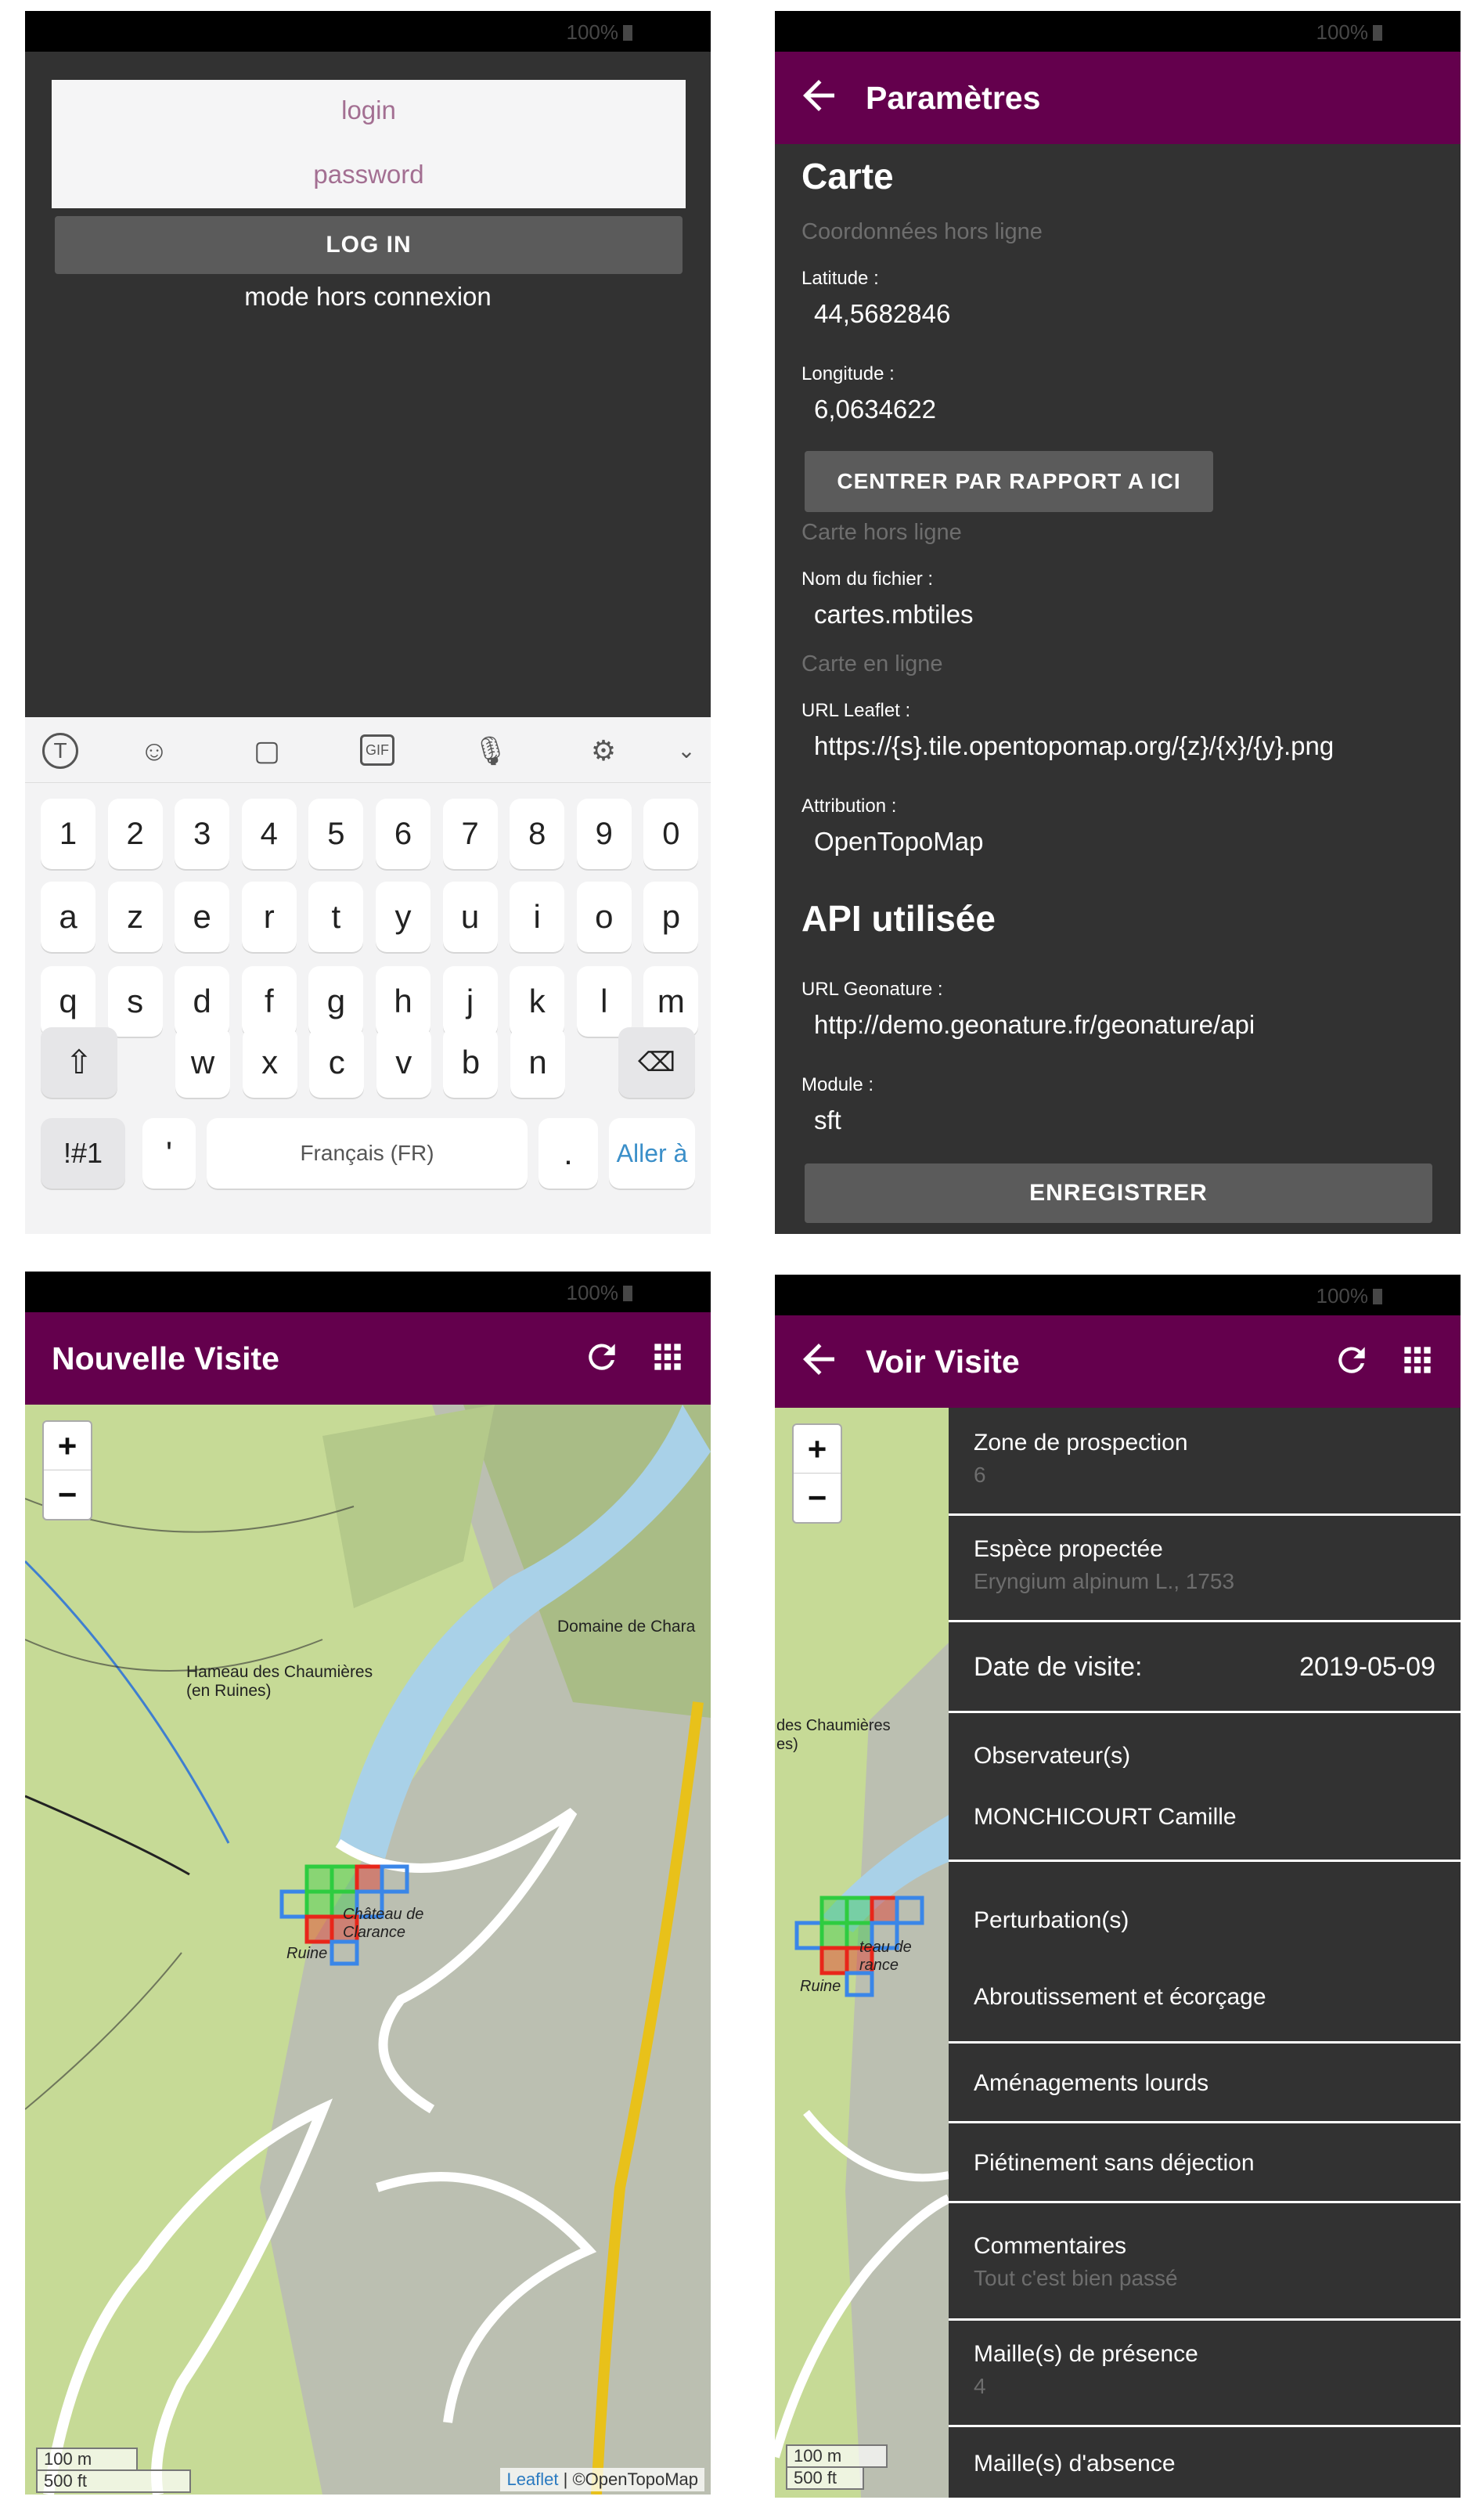 The height and width of the screenshot is (2518, 1484). Describe the element at coordinates (470, 917) in the screenshot. I see `key-u: u` at that location.